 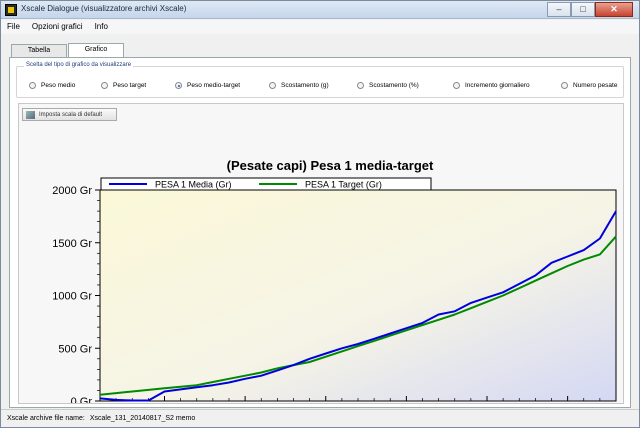 I want to click on radio-scostamento-pct: Scostamento (%), so click(x=388, y=85).